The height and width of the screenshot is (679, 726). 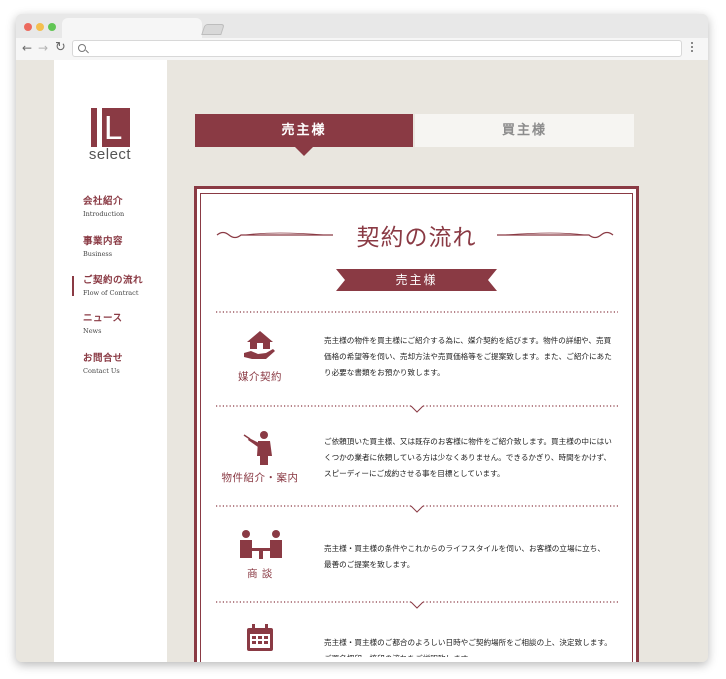 What do you see at coordinates (125, 247) in the screenshot?
I see `nav-business: 事業内容 Business` at bounding box center [125, 247].